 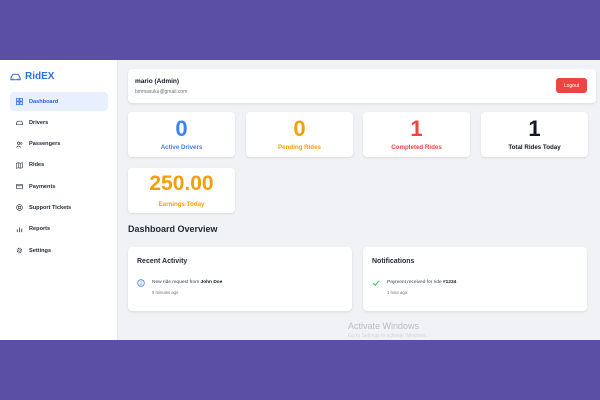 I want to click on earnings-value: 250.00, so click(x=181, y=183).